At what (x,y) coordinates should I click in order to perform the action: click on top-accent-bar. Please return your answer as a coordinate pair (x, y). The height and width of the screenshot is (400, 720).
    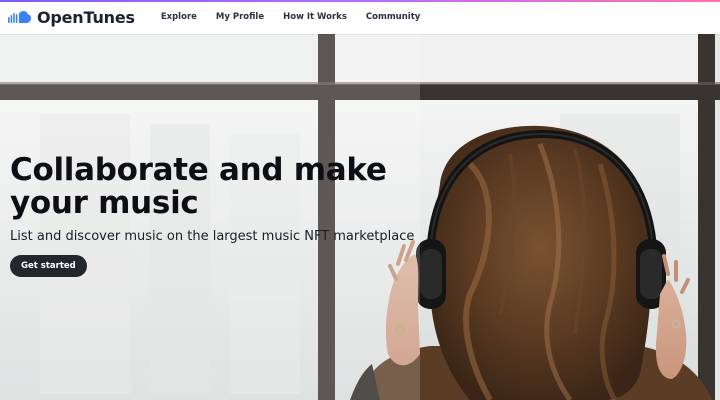
    Looking at the image, I should click on (360, 1).